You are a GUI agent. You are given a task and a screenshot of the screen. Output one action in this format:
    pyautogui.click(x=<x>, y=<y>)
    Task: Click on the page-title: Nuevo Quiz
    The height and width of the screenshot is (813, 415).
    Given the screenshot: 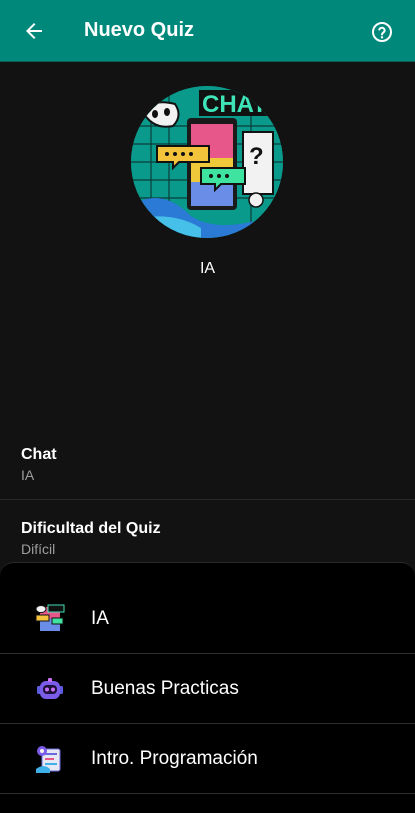 What is the action you would take?
    pyautogui.click(x=139, y=30)
    